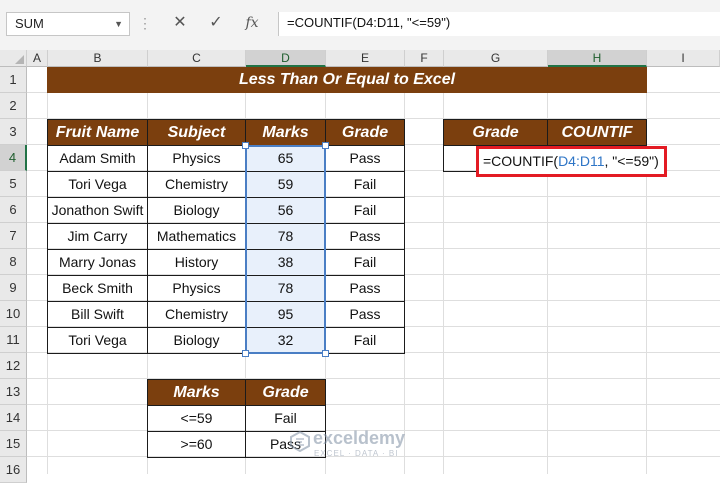 This screenshot has width=720, height=483. I want to click on column-header: A, so click(37, 58).